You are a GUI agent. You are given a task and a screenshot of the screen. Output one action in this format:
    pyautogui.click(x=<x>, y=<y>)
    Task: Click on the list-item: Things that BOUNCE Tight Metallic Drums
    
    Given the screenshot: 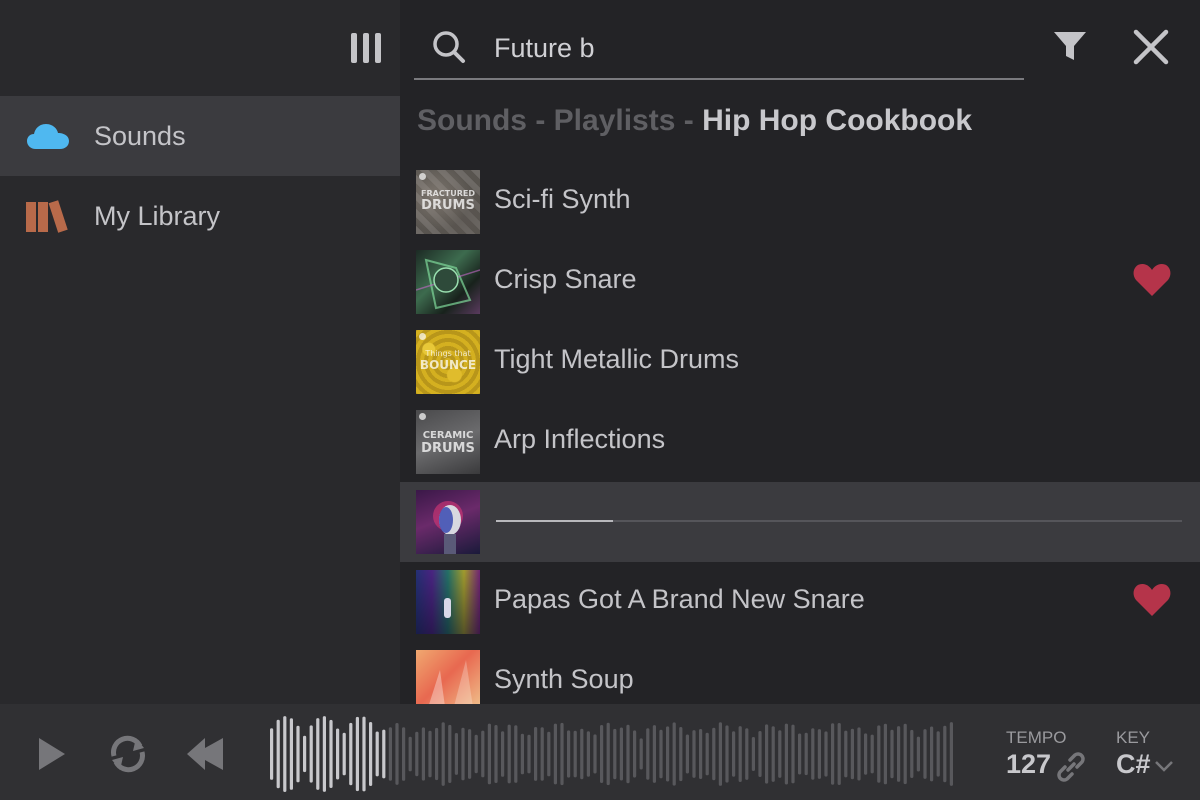 What is the action you would take?
    pyautogui.click(x=800, y=362)
    